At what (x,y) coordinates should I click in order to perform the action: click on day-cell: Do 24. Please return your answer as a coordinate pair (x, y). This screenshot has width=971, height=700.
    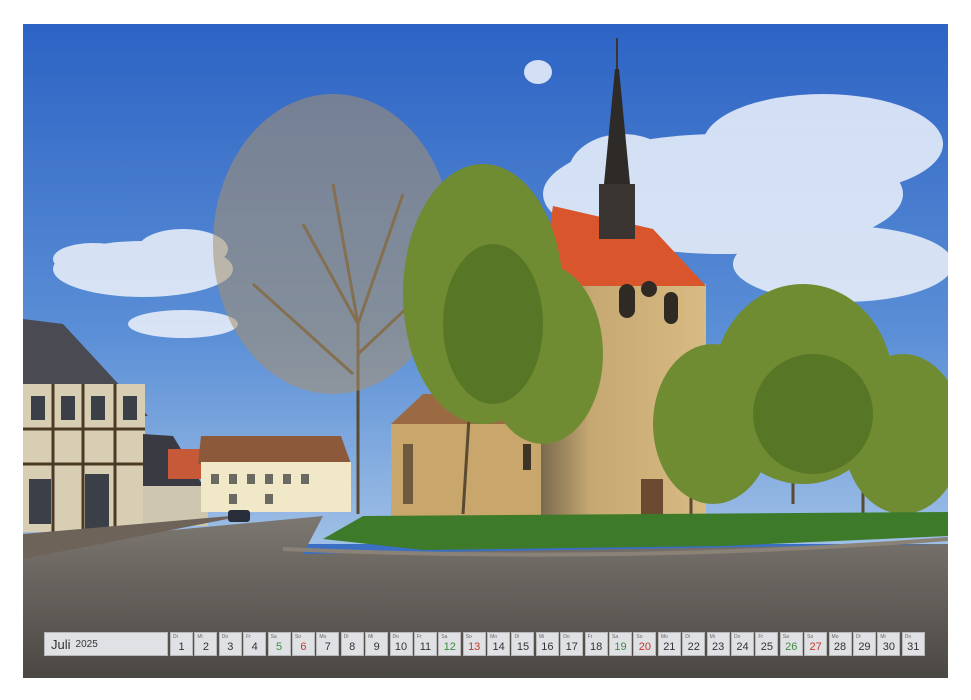
    Looking at the image, I should click on (742, 644).